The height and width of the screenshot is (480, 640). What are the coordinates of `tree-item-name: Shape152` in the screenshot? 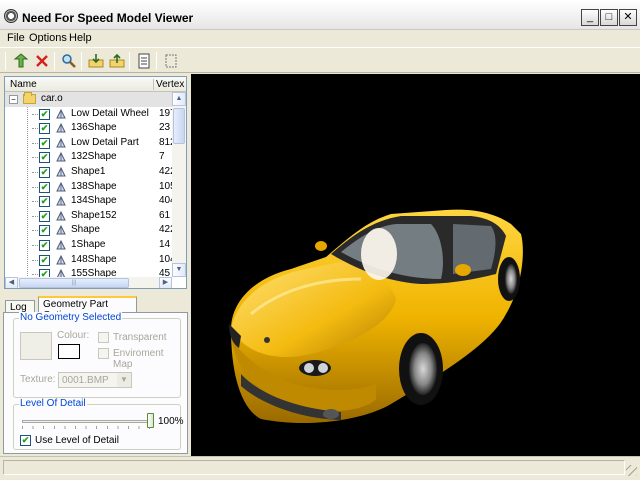 It's located at (94, 215).